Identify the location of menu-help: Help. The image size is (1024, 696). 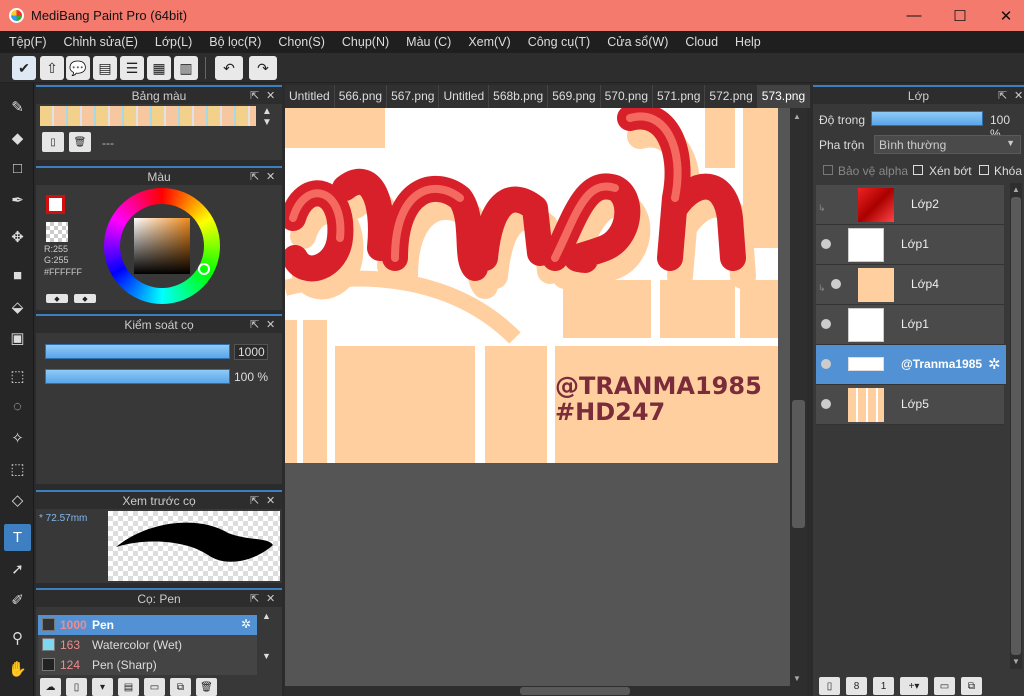
(747, 42).